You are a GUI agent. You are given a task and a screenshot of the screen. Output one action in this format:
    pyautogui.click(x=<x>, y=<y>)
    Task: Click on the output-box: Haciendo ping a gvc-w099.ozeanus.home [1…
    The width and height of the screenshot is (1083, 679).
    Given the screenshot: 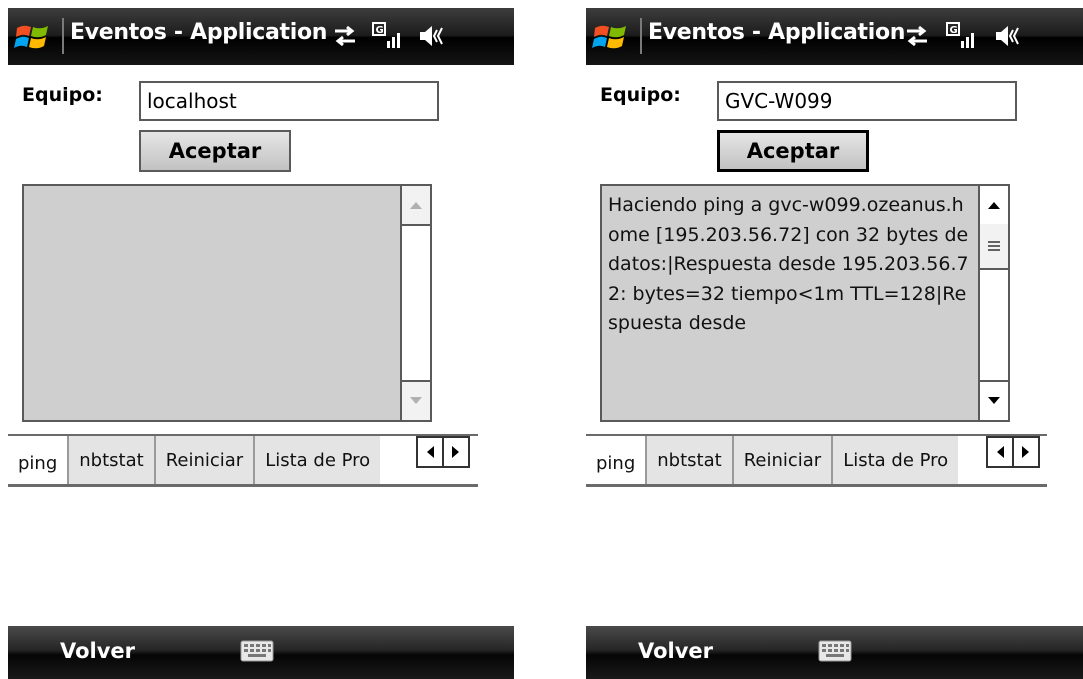 What is the action you would take?
    pyautogui.click(x=805, y=303)
    